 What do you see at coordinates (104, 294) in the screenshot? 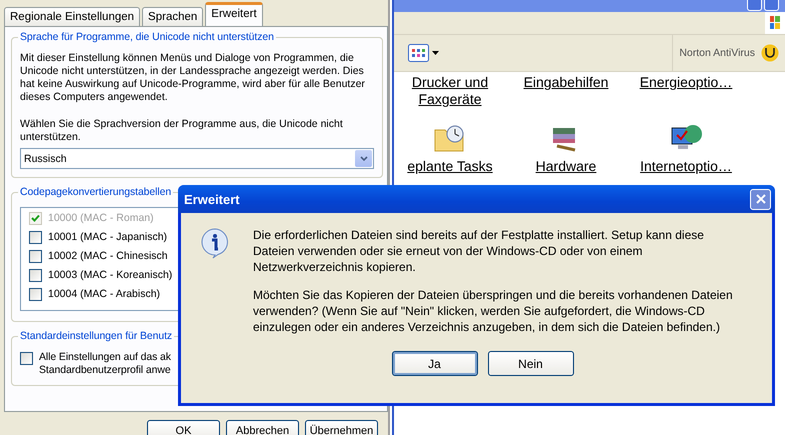
I see `codepage-label: 10004 (MAC - Arabisch)` at bounding box center [104, 294].